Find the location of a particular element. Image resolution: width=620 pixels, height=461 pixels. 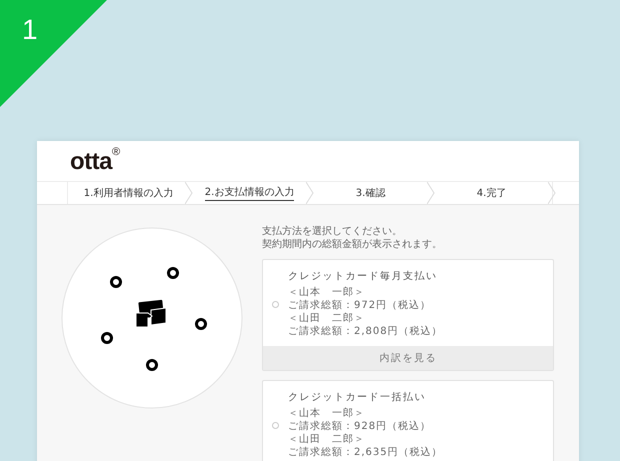

payment-option-card: クレジットカード一括払い ＜山本 一郎＞ ご請求総額：928円（税込） ＜山田 二郎＞ ご請求総額：2,635円（税込） is located at coordinates (408, 420).